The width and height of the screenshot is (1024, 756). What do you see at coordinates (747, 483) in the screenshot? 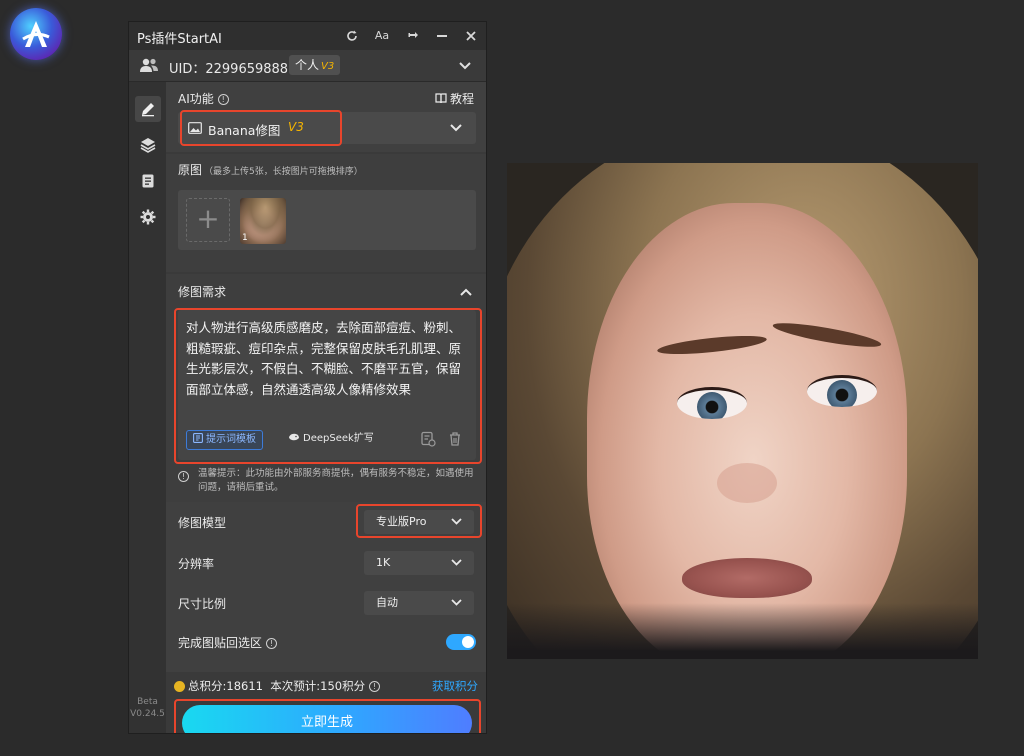
I see `portrait-nose` at bounding box center [747, 483].